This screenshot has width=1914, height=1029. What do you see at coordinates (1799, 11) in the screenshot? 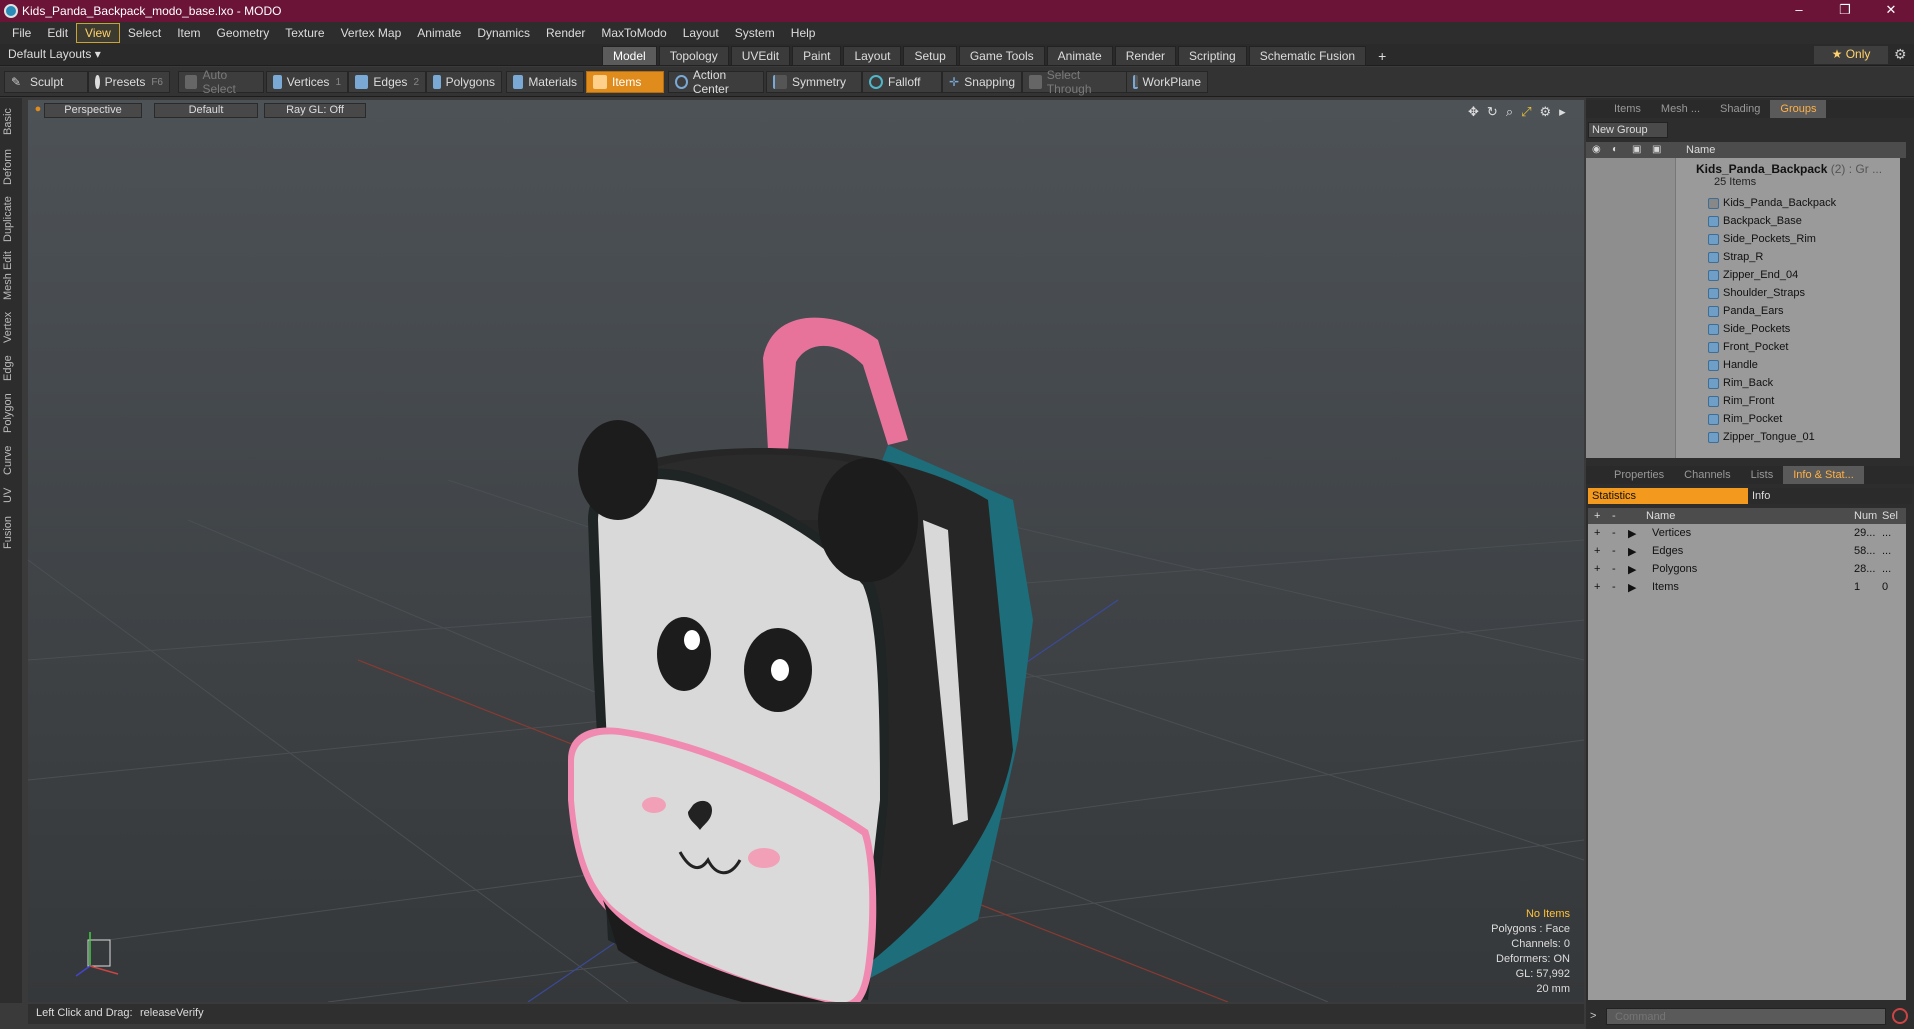
I see `minimize-button: –` at bounding box center [1799, 11].